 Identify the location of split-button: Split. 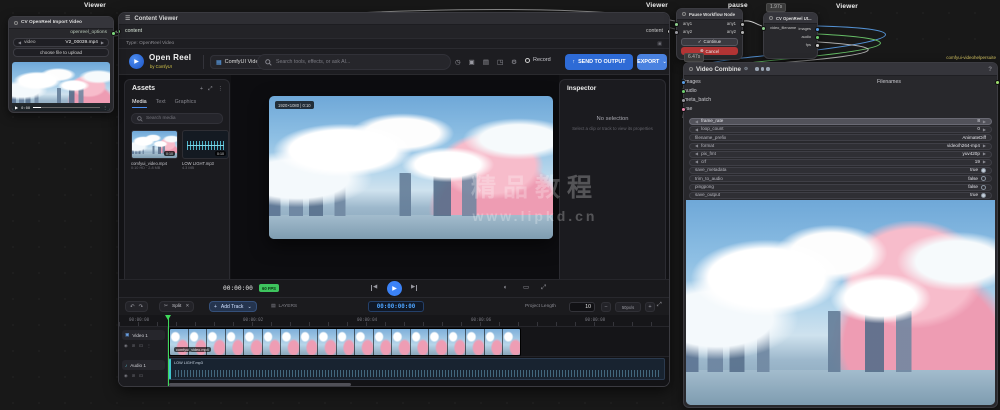
(176, 306).